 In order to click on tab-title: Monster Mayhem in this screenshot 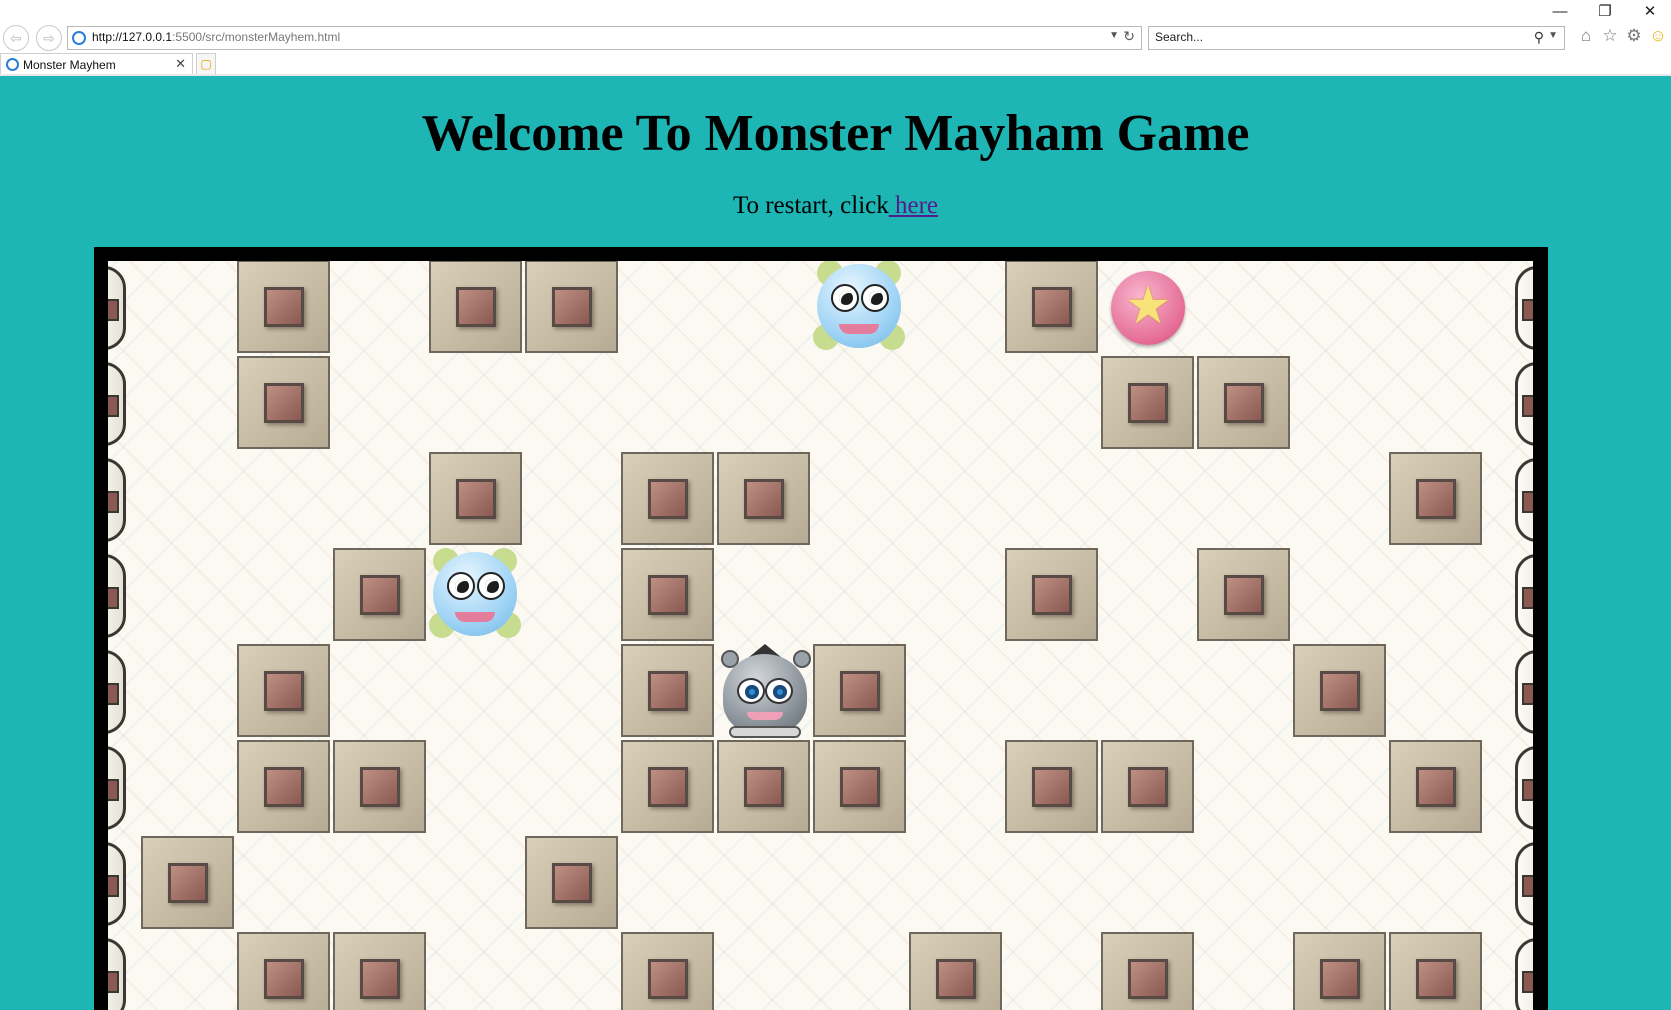, I will do `click(69, 65)`.